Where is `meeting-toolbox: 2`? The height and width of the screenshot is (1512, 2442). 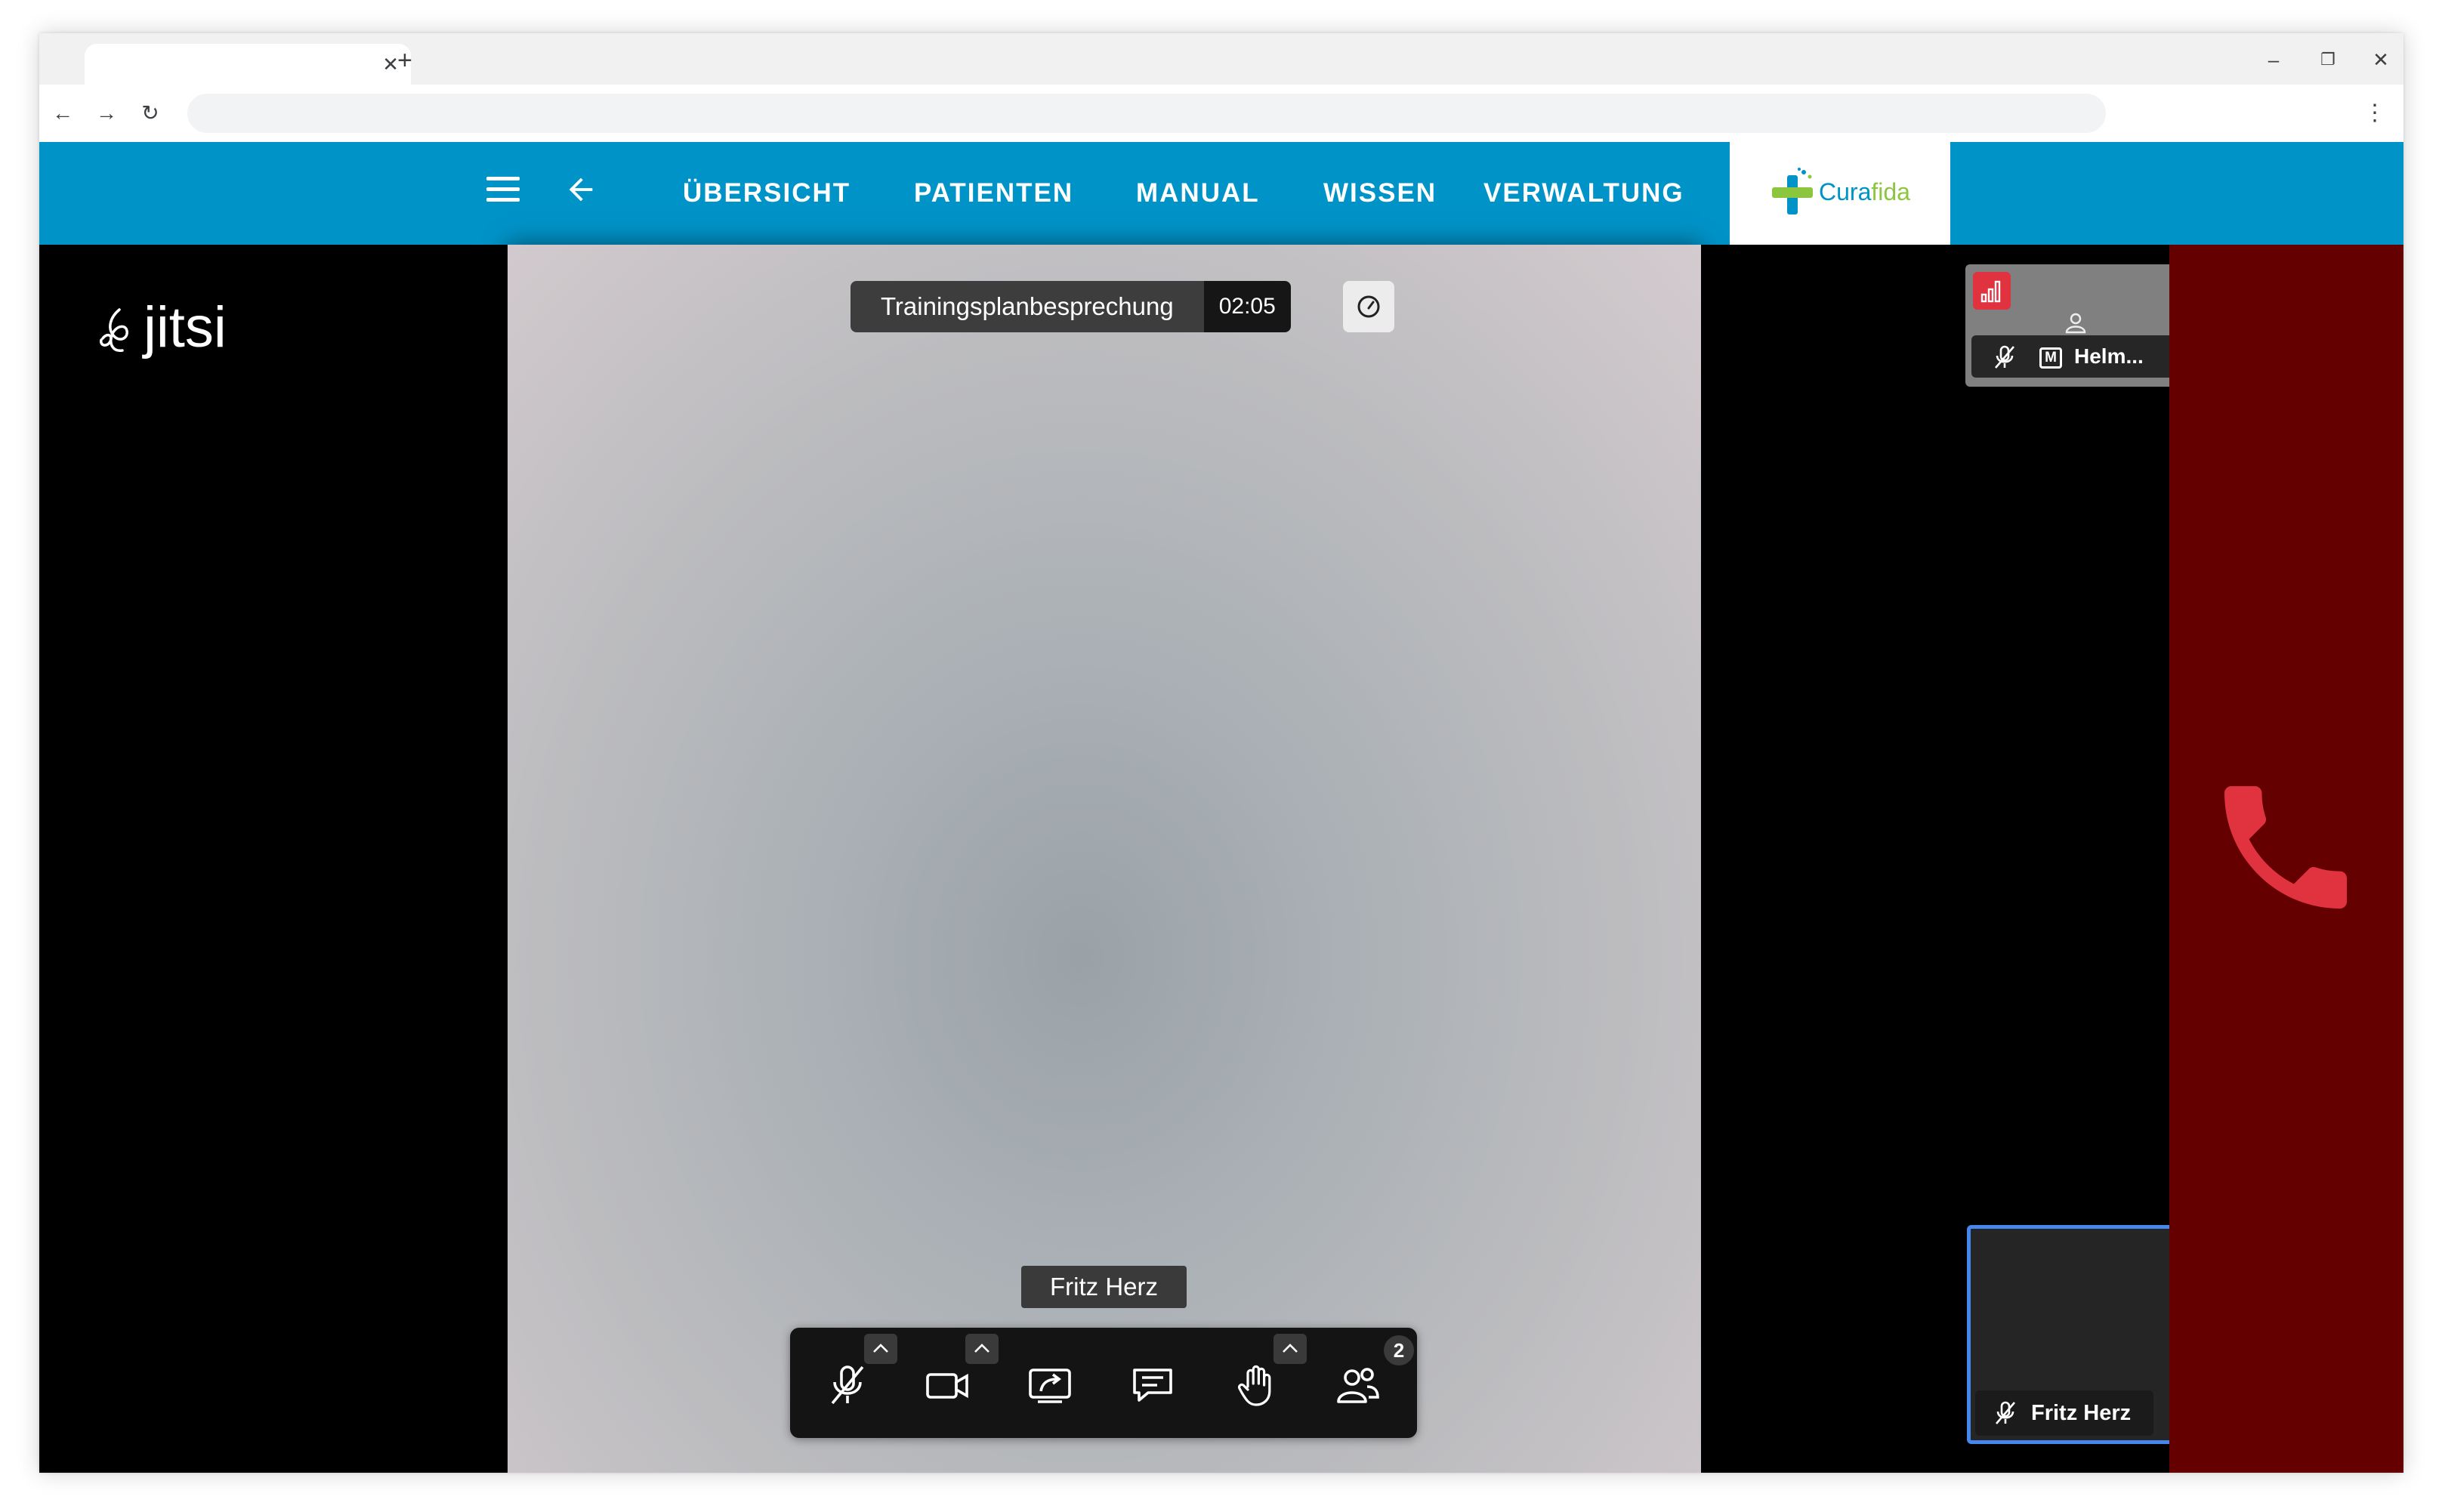
meeting-toolbox: 2 is located at coordinates (1104, 1383).